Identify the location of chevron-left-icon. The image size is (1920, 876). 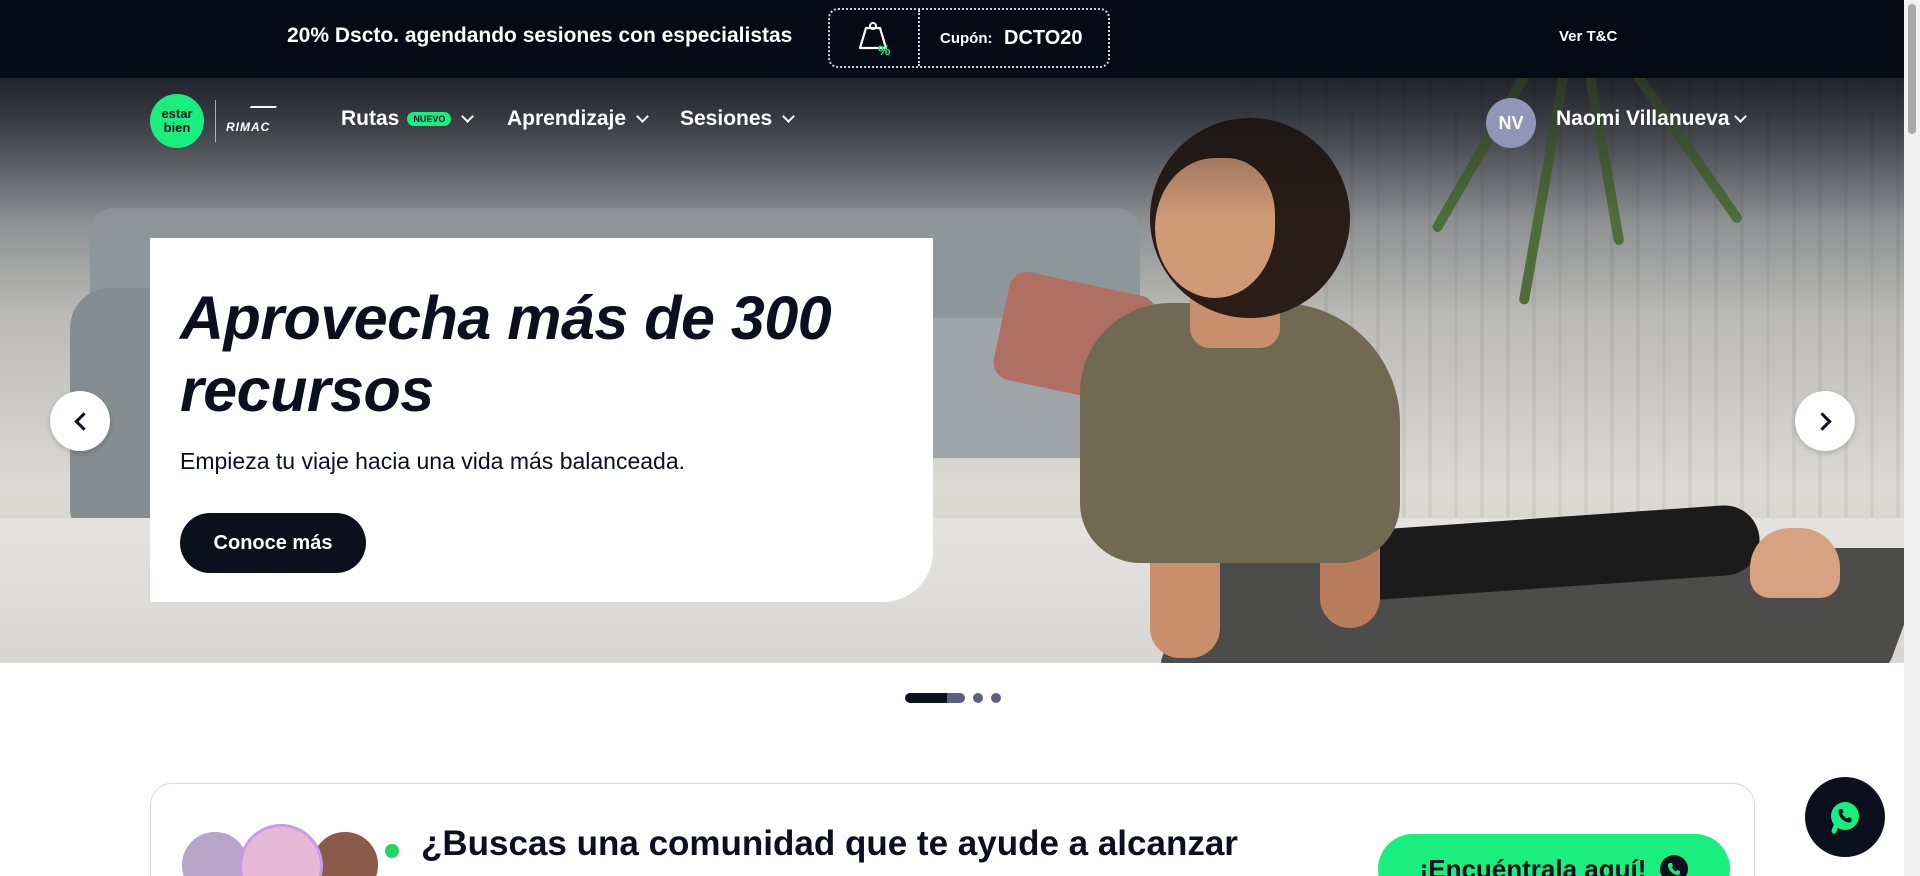
(83, 421).